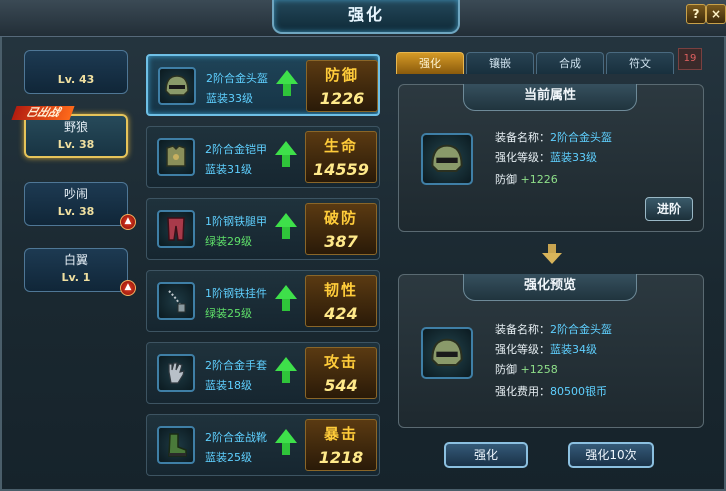 This screenshot has width=726, height=491. What do you see at coordinates (76, 204) in the screenshot?
I see `character-card: 吵闹 Lv. 38` at bounding box center [76, 204].